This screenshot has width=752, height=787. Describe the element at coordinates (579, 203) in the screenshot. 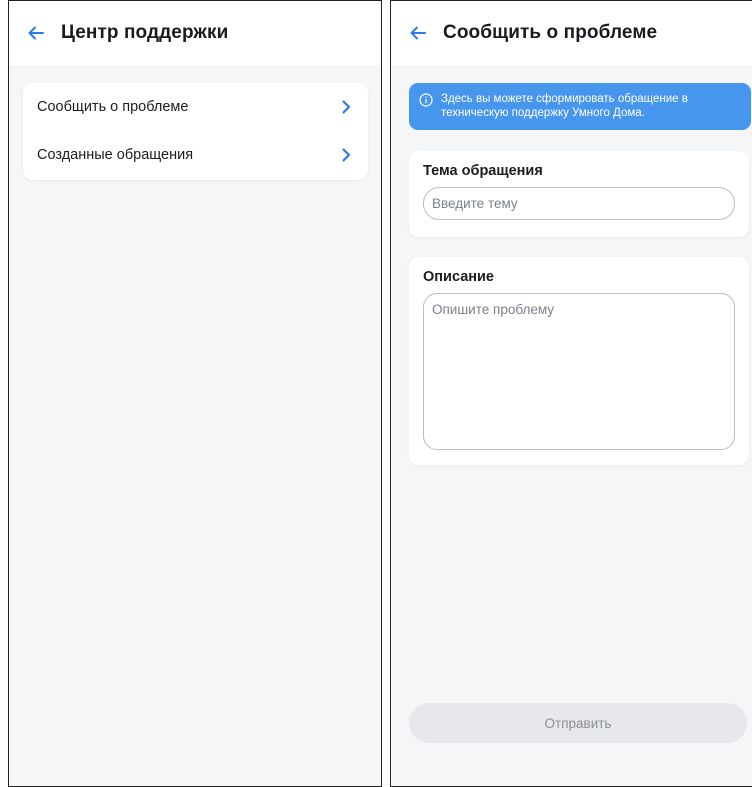

I see `topic-input` at that location.